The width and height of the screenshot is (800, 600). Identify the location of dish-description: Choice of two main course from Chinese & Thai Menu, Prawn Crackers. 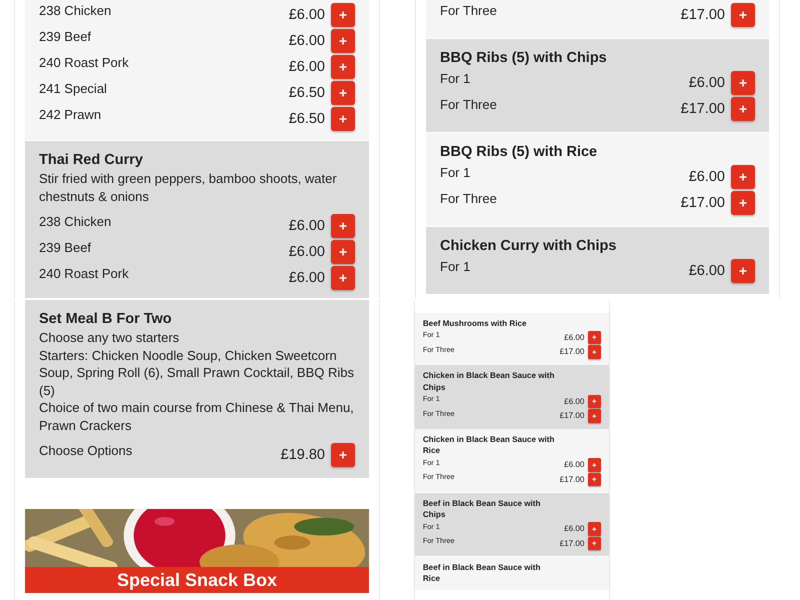
(197, 416).